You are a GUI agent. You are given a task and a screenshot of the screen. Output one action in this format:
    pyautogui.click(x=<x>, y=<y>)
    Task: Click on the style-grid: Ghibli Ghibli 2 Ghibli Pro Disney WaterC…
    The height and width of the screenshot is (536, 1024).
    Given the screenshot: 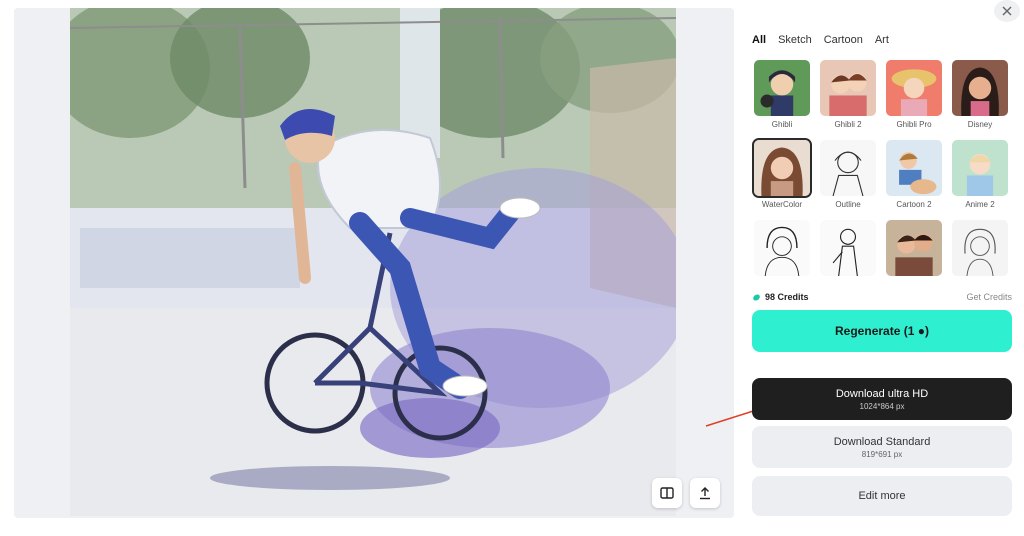 What is the action you would take?
    pyautogui.click(x=883, y=174)
    